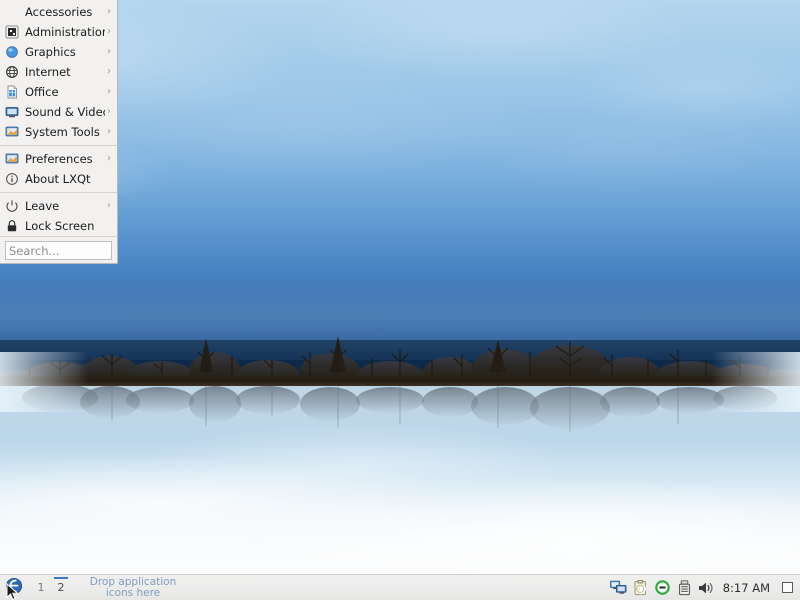 The image size is (800, 600). I want to click on menu-item-about-lxqt: About LXQt, so click(58, 179).